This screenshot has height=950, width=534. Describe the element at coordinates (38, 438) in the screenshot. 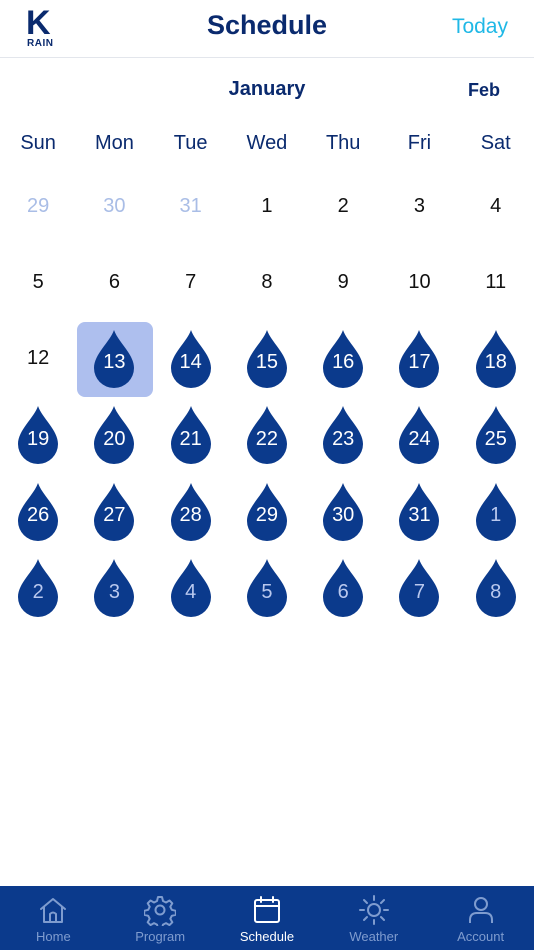

I see `day-number: 19` at that location.